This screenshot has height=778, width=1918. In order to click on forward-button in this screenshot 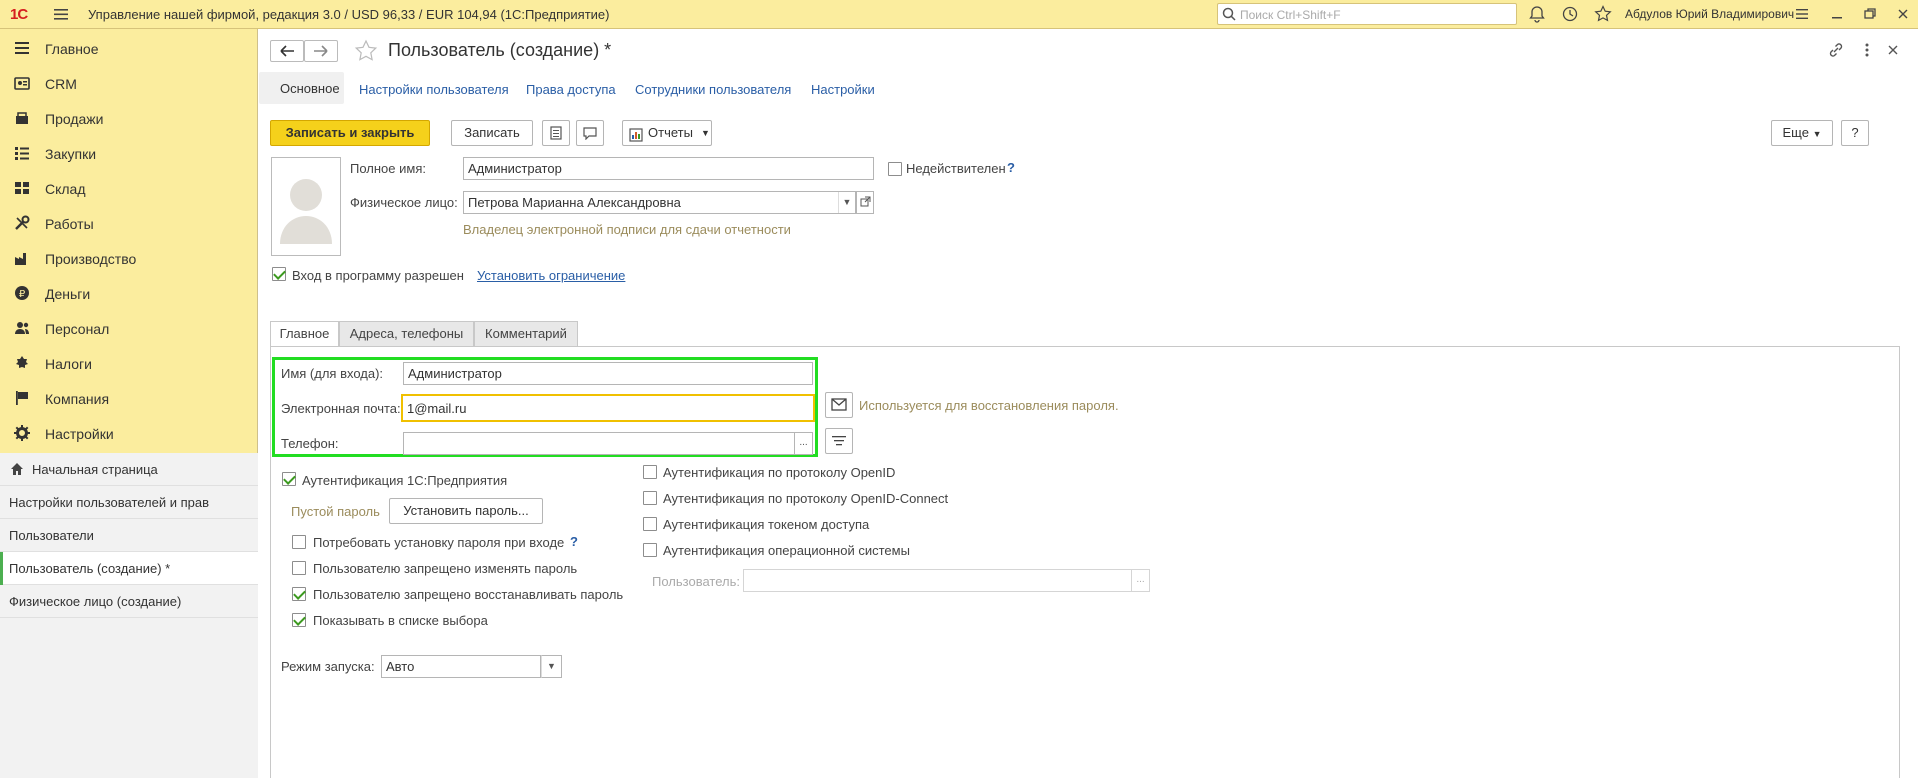, I will do `click(321, 51)`.